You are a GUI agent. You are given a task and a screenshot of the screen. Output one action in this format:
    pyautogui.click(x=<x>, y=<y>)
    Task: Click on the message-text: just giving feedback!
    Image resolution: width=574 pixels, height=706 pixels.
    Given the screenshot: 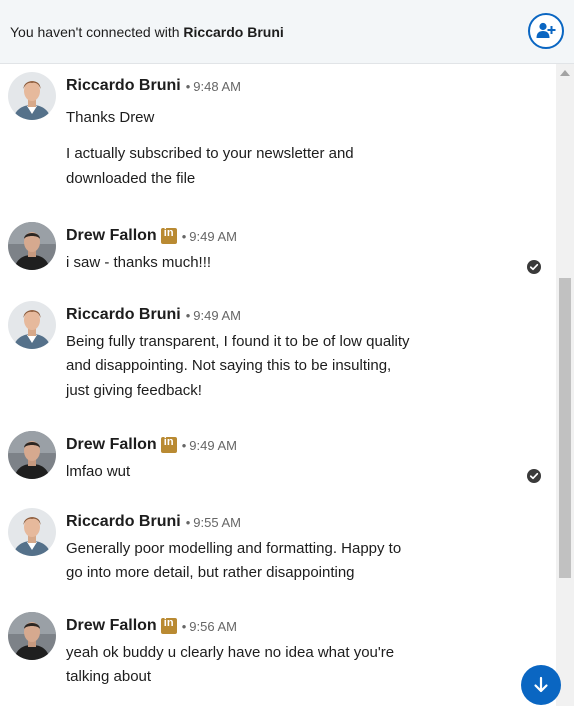 What is the action you would take?
    pyautogui.click(x=134, y=390)
    